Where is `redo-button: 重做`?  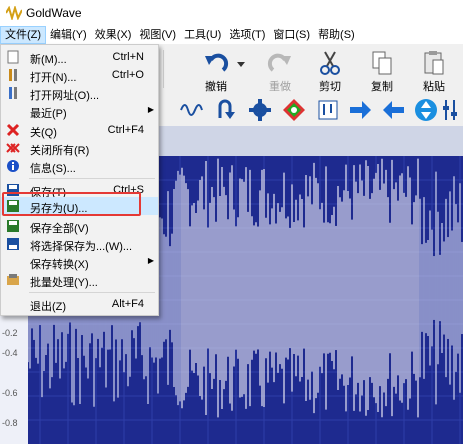
redo-button: 重做 is located at coordinates (280, 70).